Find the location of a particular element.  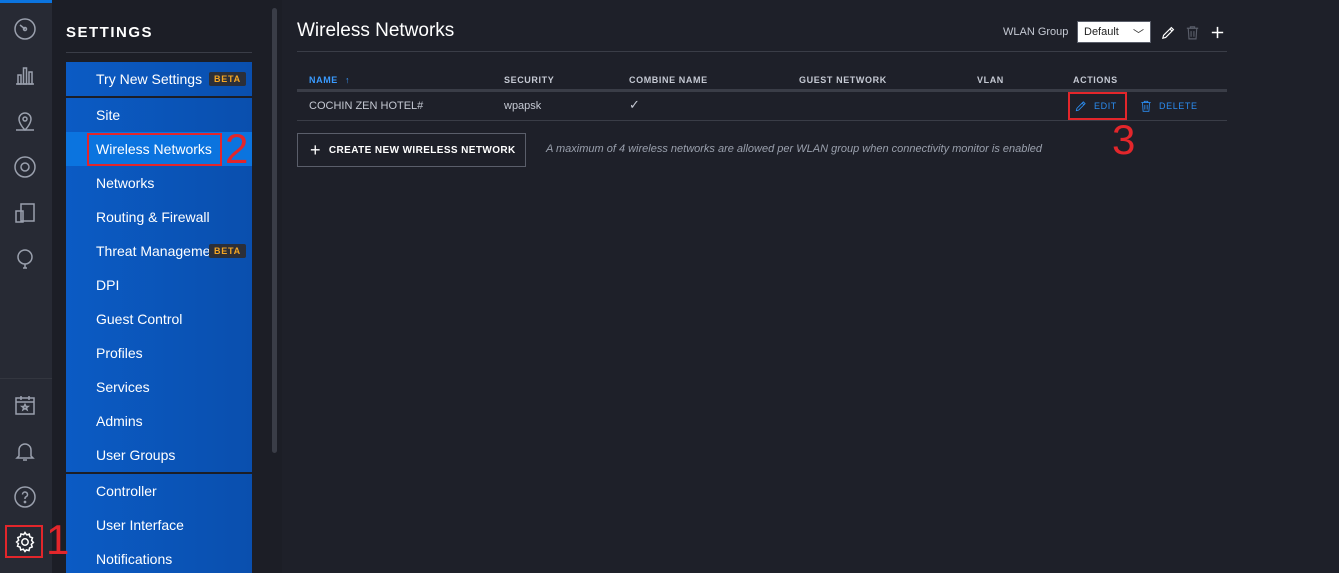

add-group-button is located at coordinates (1217, 32).